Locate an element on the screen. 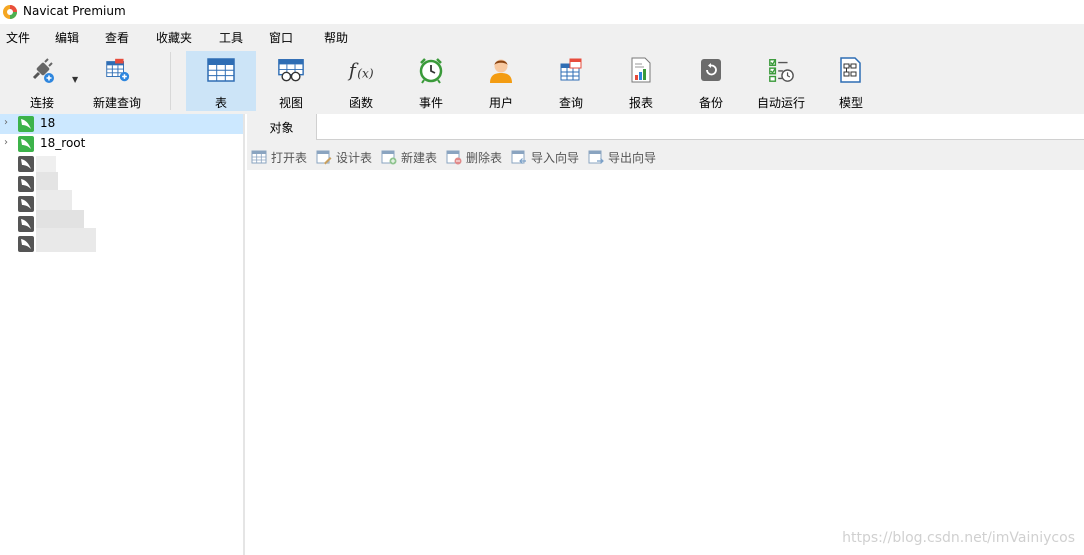 Image resolution: width=1084 pixels, height=555 pixels. user-label: 用户 is located at coordinates (500, 103).